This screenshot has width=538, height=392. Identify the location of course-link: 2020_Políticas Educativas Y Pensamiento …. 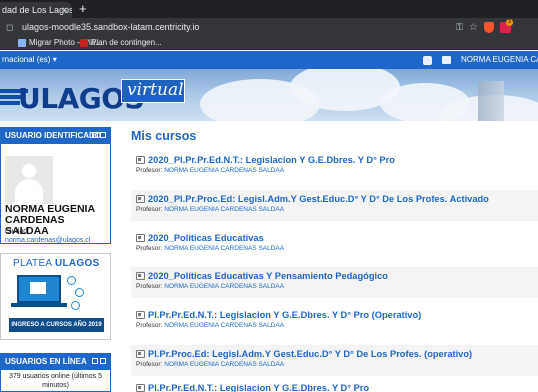
(334, 274).